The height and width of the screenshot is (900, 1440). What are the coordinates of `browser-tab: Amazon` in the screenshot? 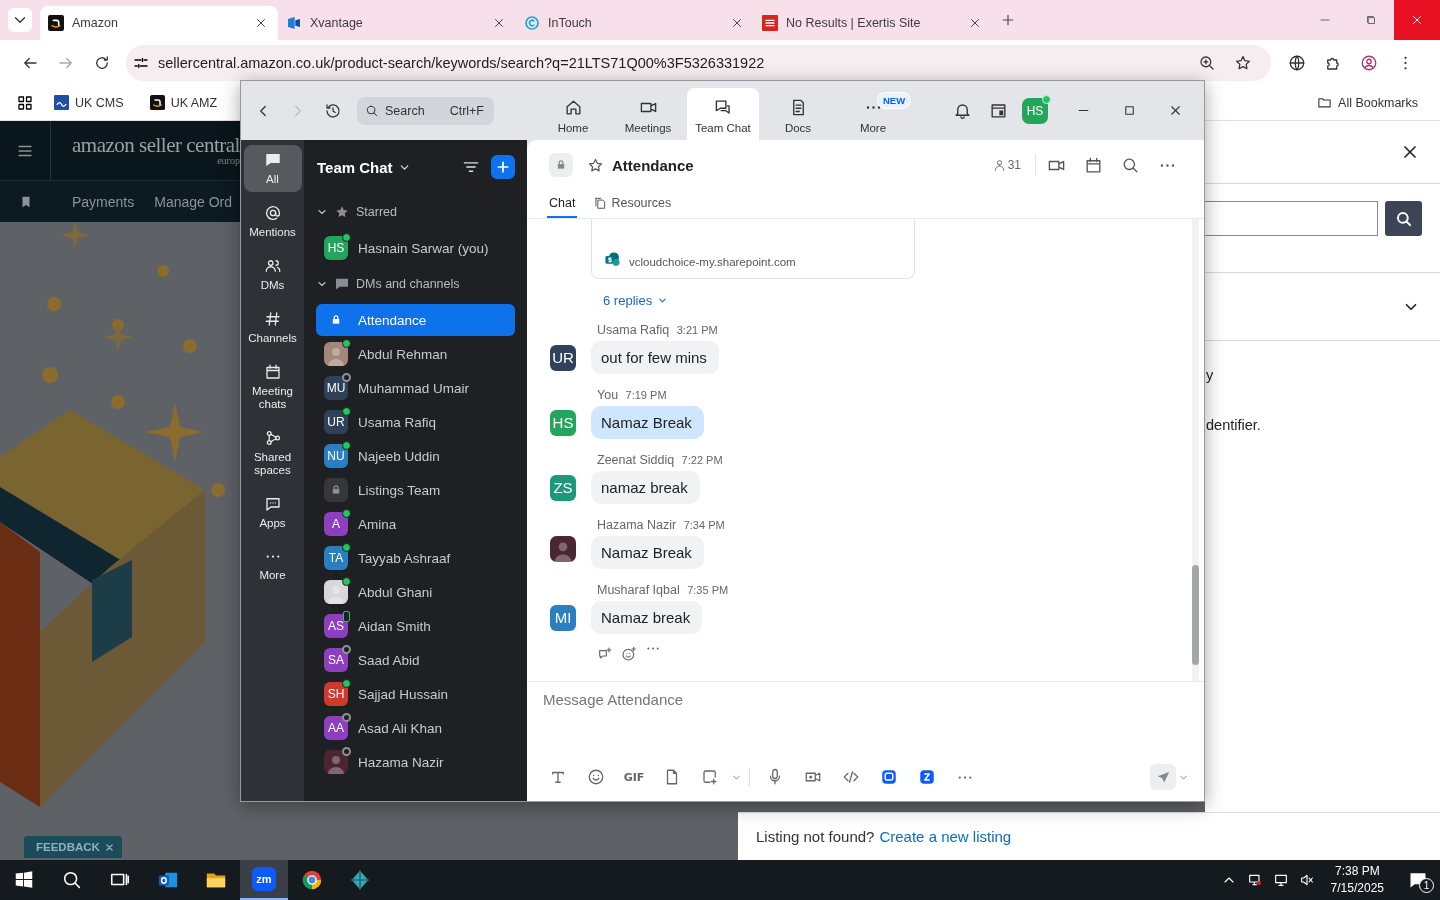 It's located at (159, 23).